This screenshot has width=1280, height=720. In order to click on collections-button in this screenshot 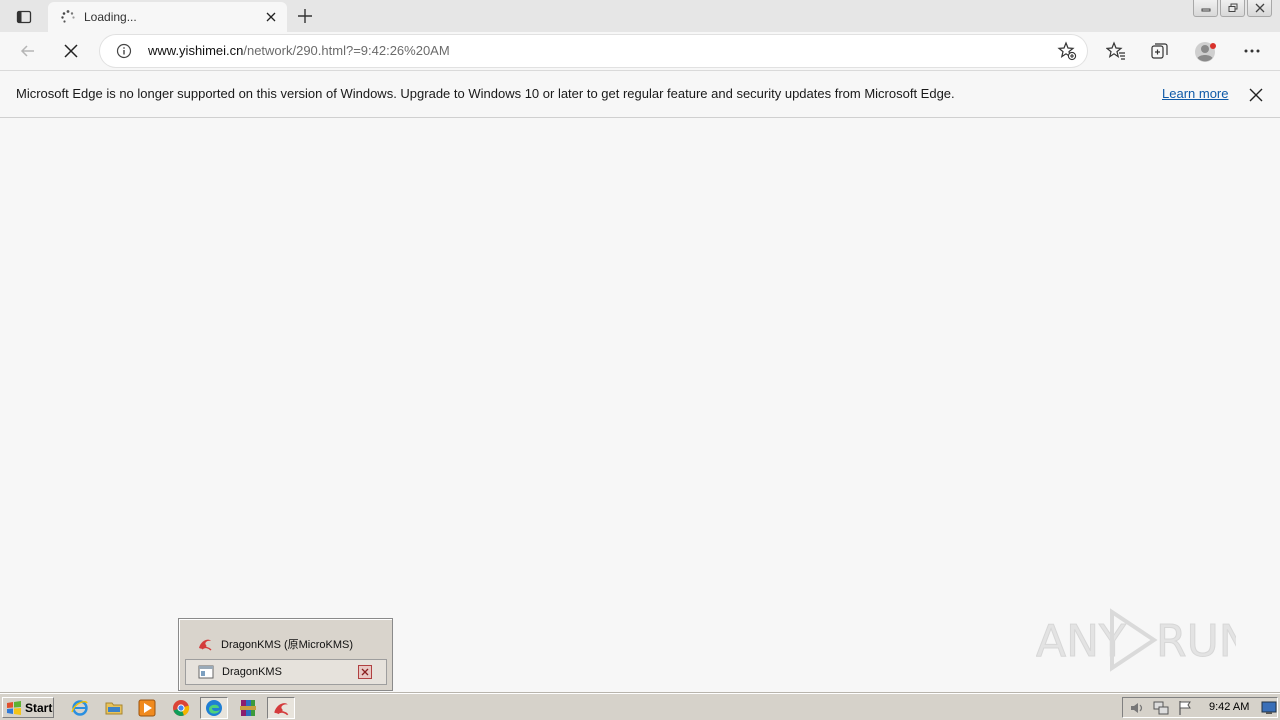, I will do `click(1160, 51)`.